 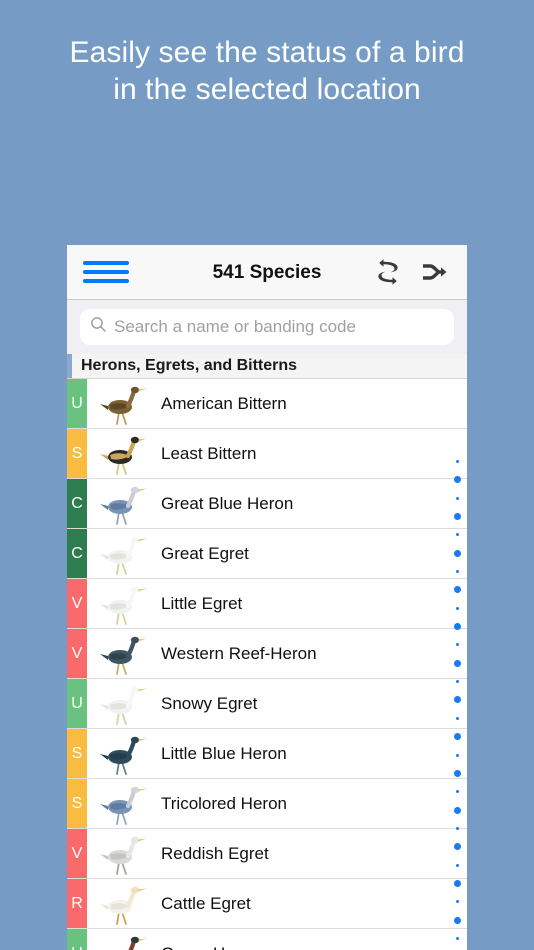 I want to click on species-name: American Bittern, so click(x=224, y=403).